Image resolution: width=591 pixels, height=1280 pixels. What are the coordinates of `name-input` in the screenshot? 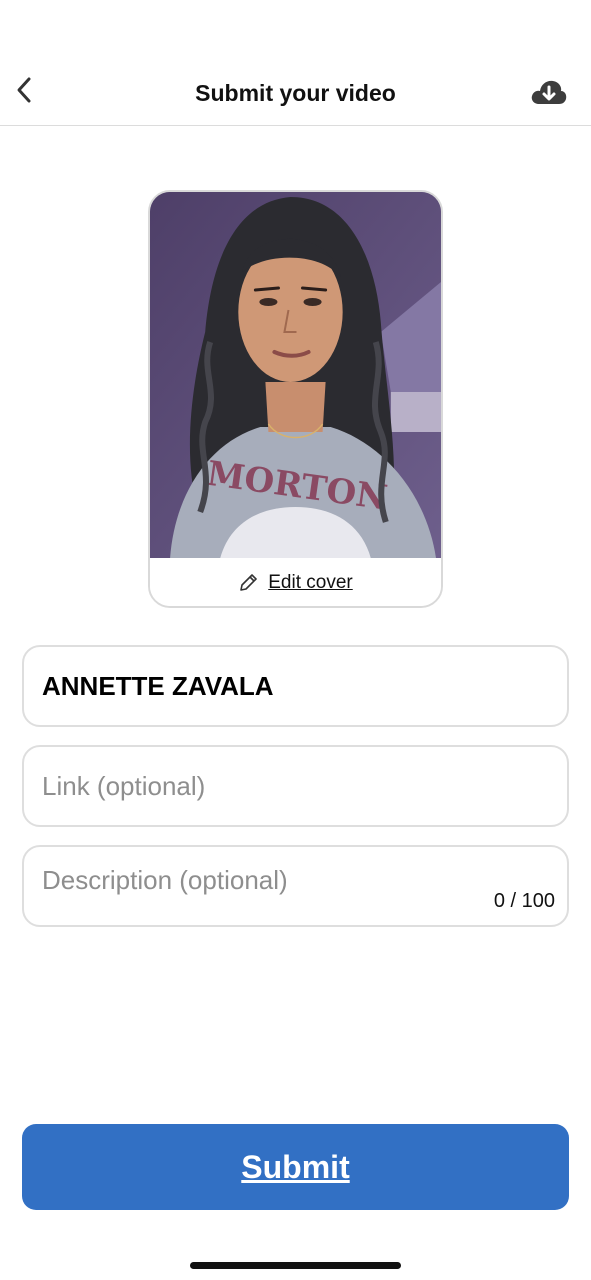 It's located at (292, 686).